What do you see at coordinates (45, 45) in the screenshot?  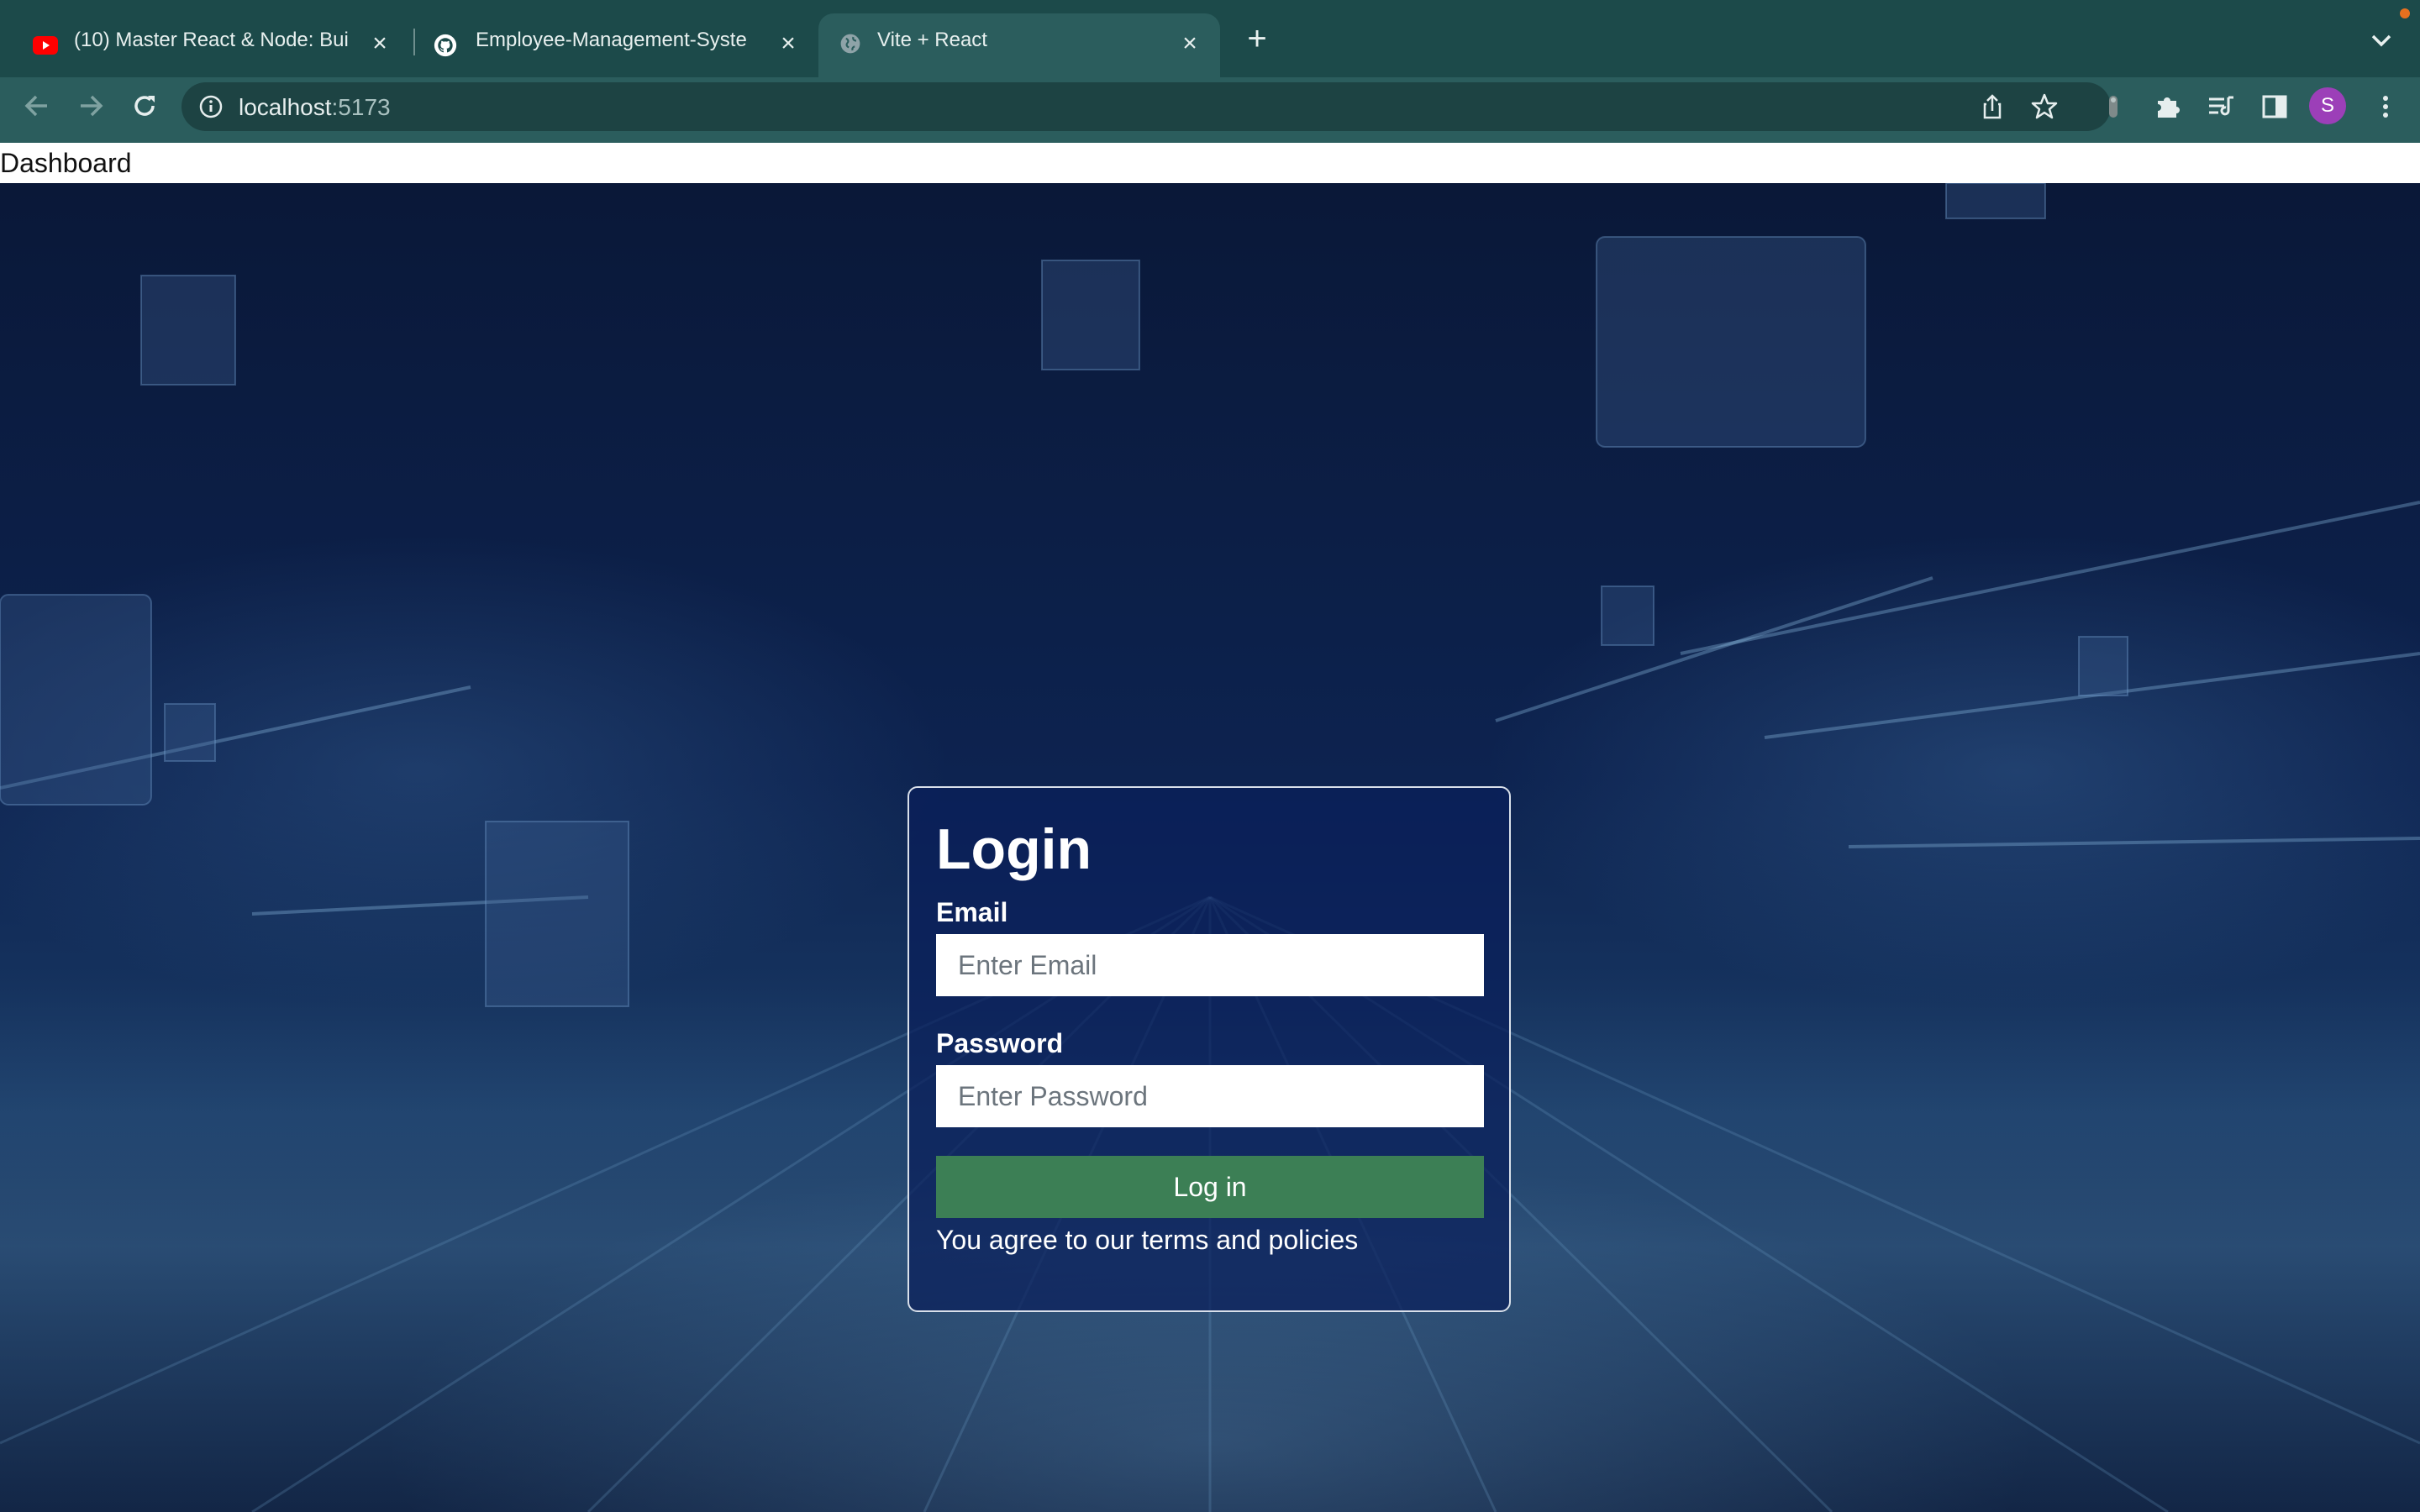 I see `youtube-icon` at bounding box center [45, 45].